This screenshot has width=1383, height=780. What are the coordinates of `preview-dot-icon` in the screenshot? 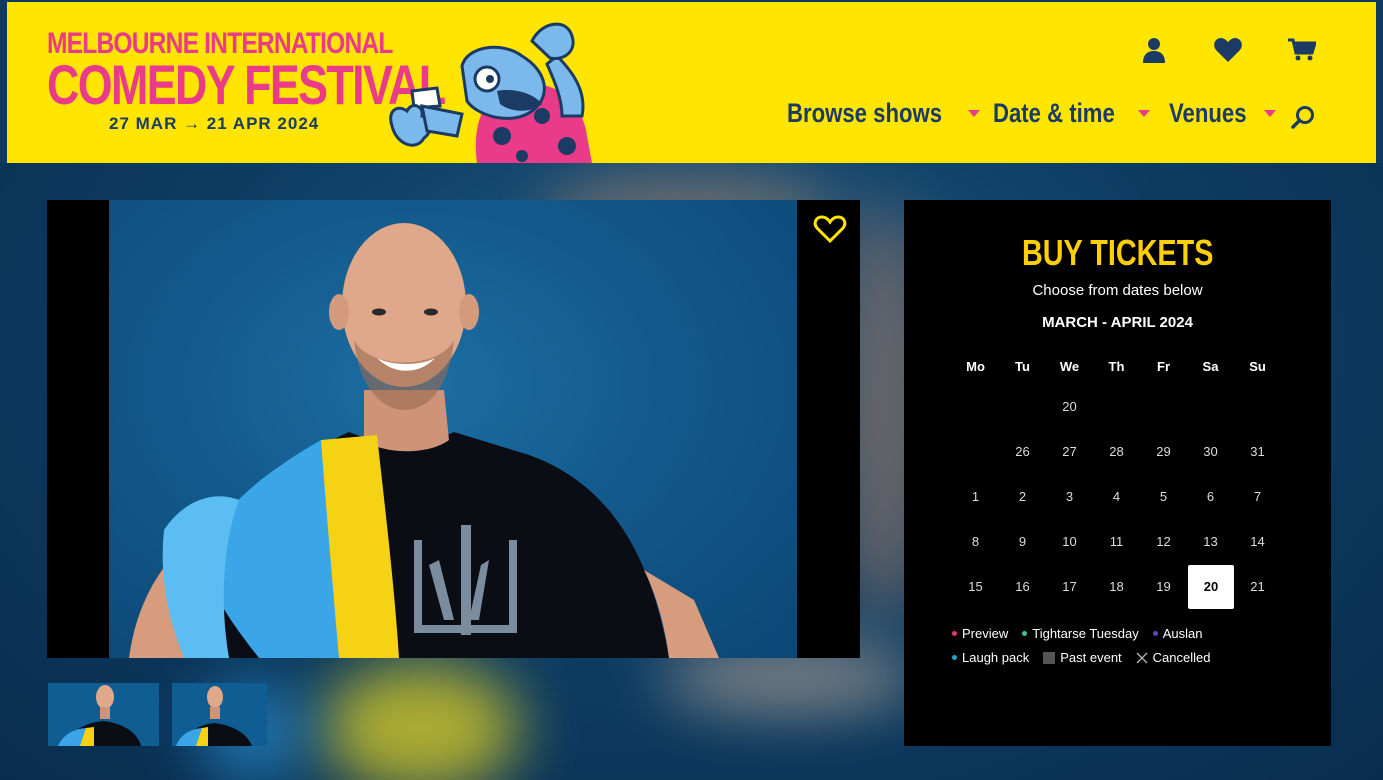 It's located at (954, 633).